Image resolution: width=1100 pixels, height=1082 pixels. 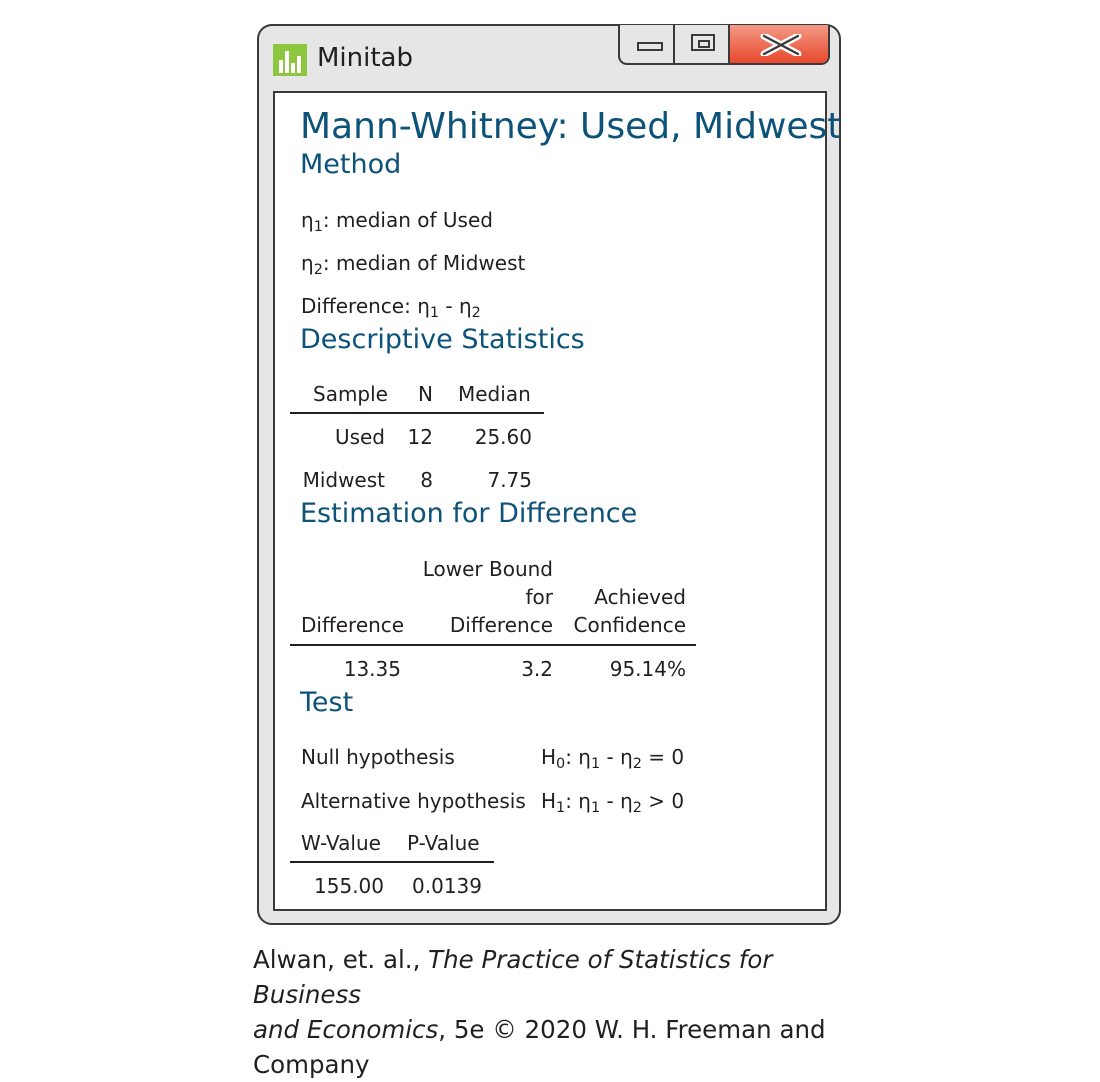 I want to click on est-row-lower-bound: 3.2, so click(x=537, y=669).